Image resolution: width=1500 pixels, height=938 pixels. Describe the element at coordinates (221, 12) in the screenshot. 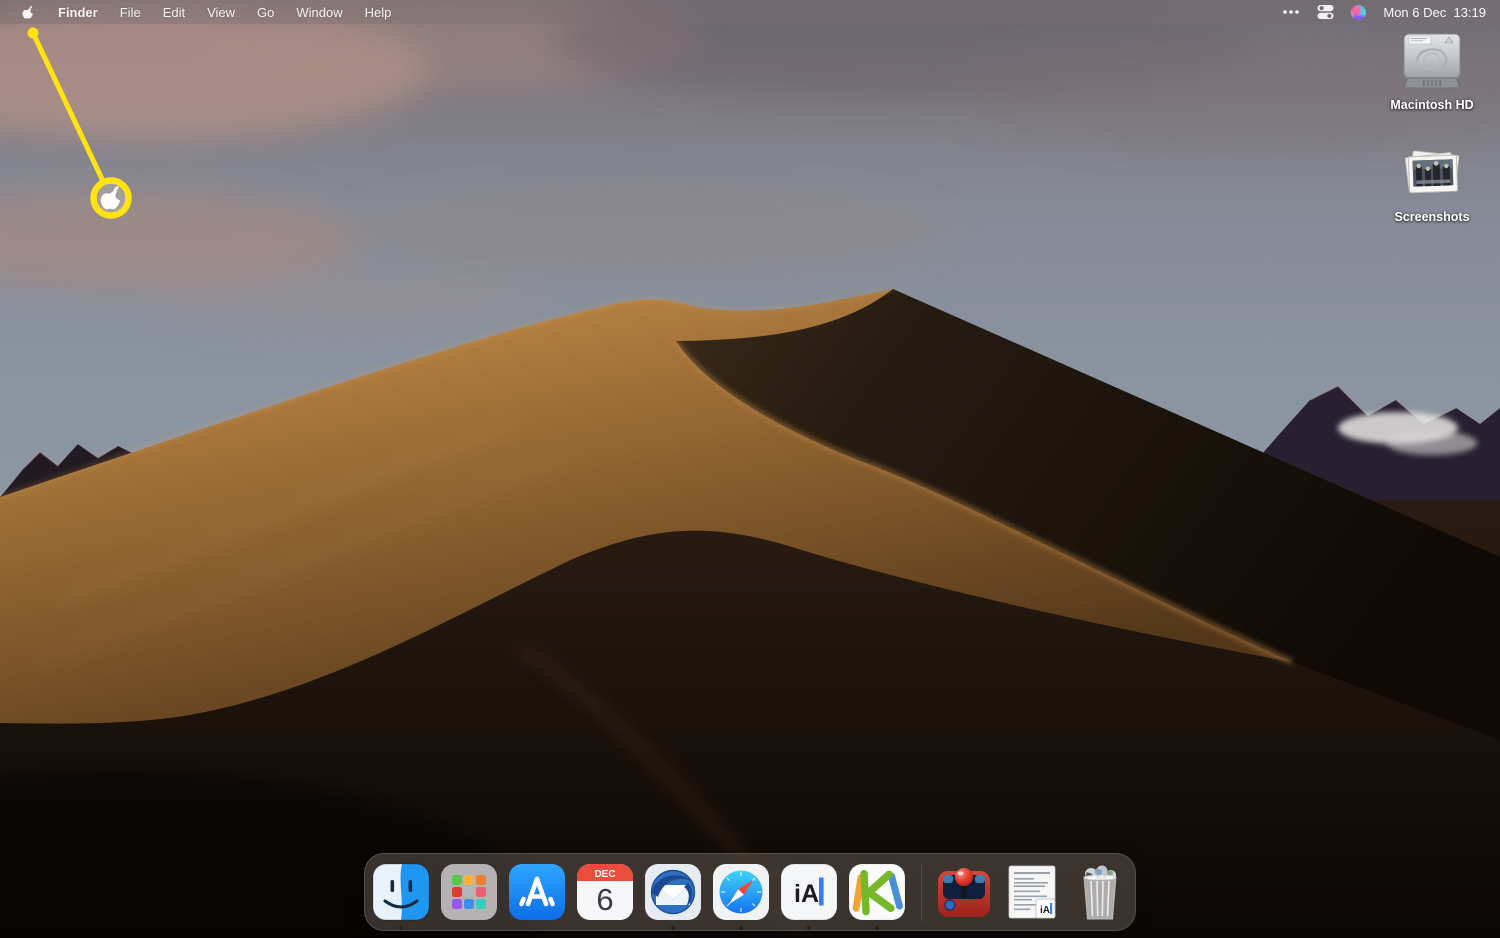

I see `menu-view: View` at that location.